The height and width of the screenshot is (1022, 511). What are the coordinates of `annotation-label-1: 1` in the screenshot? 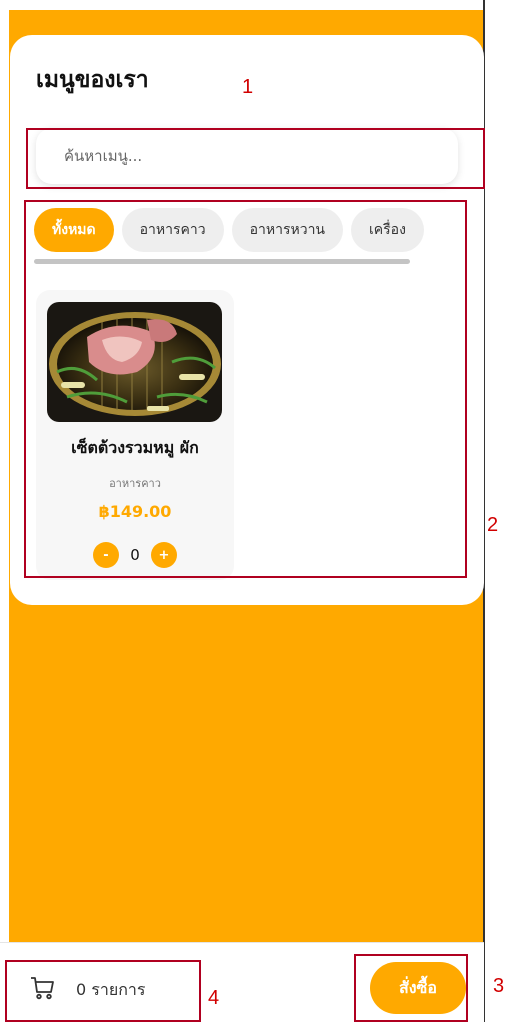 It's located at (248, 87).